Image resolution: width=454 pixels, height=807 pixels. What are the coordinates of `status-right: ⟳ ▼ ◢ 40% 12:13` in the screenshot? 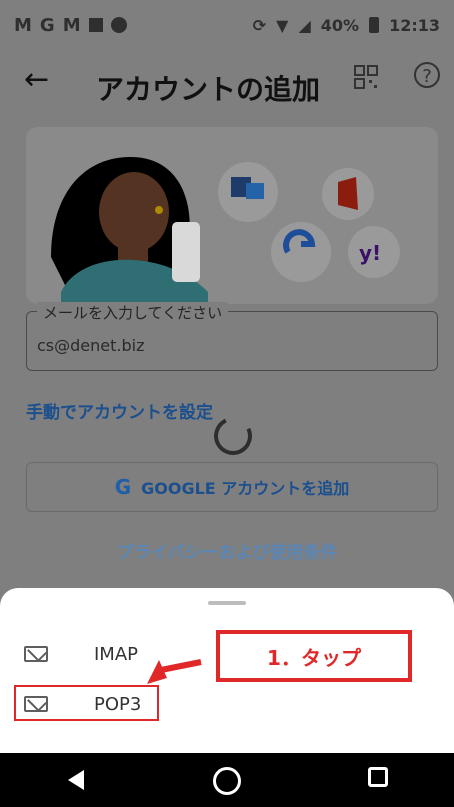 It's located at (346, 25).